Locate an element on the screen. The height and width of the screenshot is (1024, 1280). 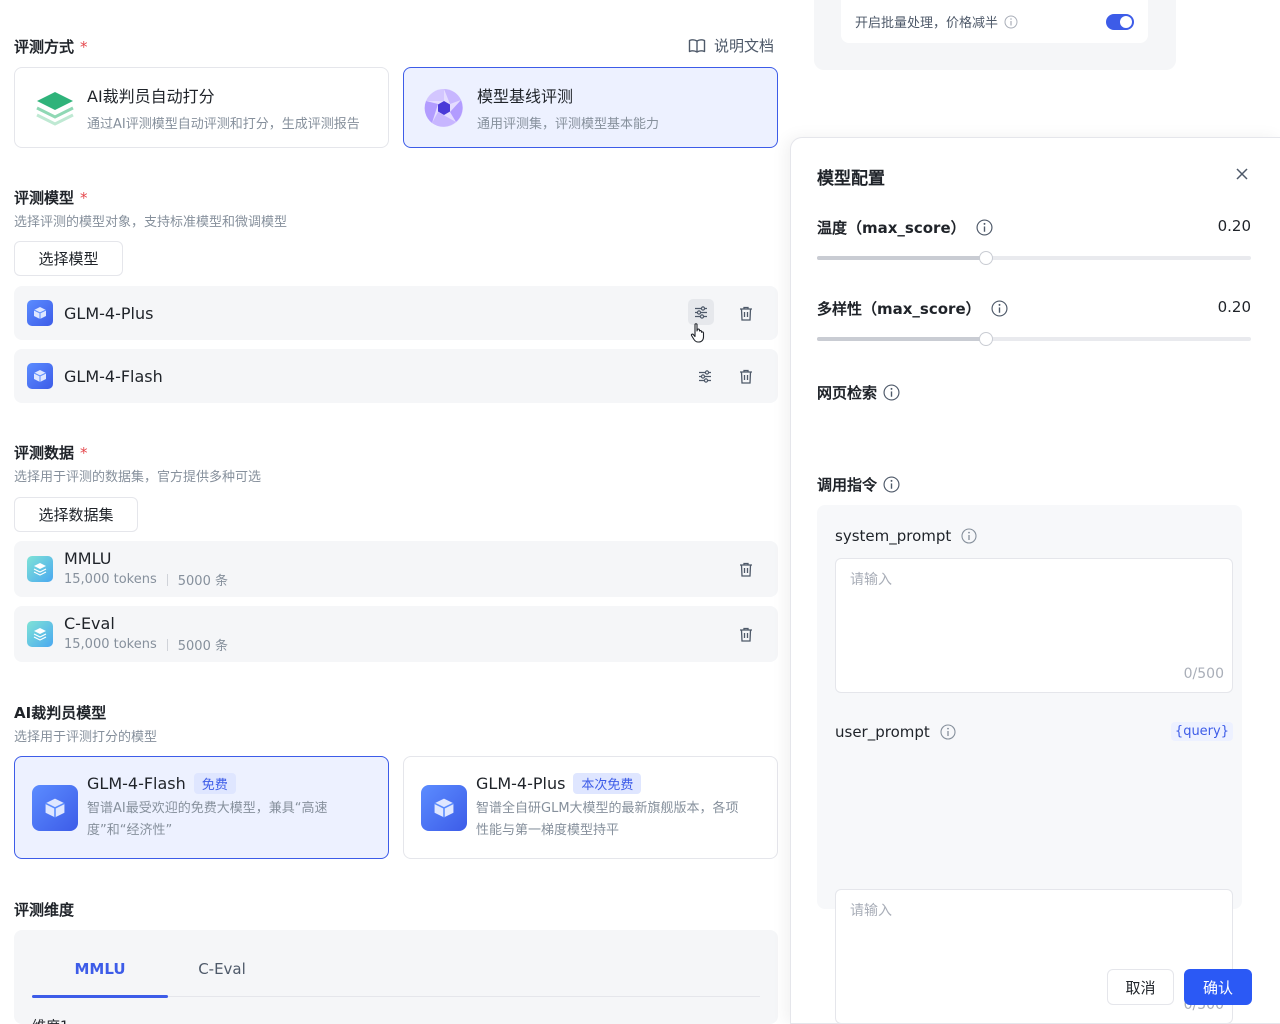
batch-card: 开启批量处理，价格减半 is located at coordinates (995, 35).